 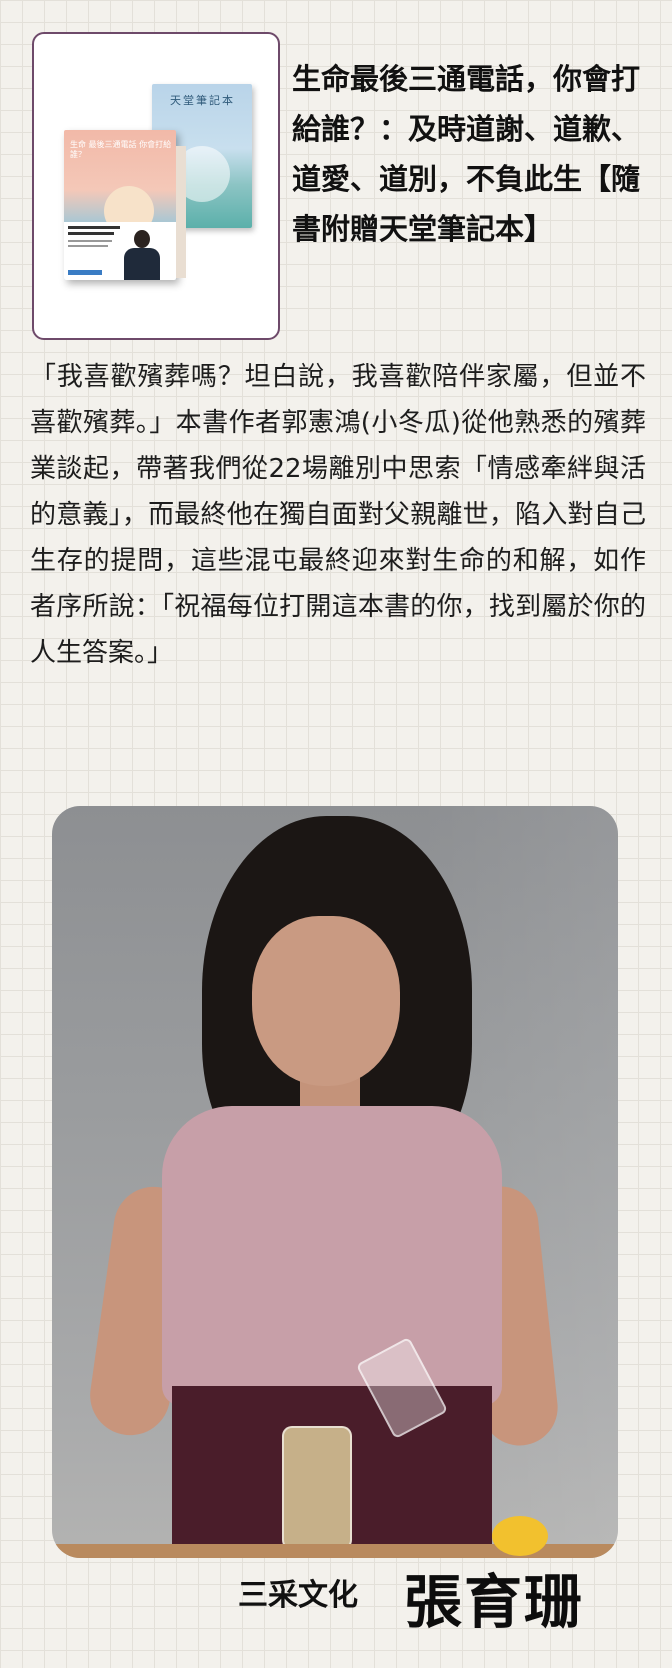 What do you see at coordinates (494, 1602) in the screenshot?
I see `recommender-name: 張育珊` at bounding box center [494, 1602].